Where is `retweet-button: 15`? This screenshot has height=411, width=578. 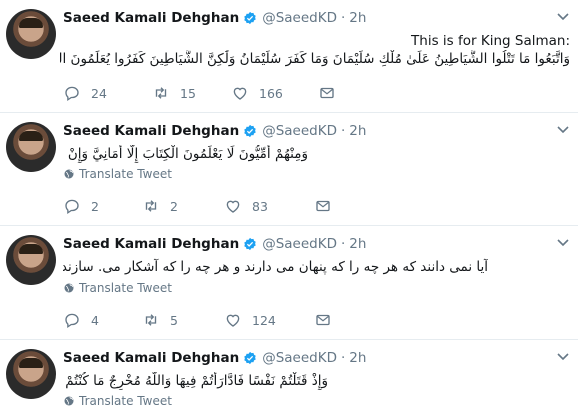 retweet-button: 15 is located at coordinates (191, 93).